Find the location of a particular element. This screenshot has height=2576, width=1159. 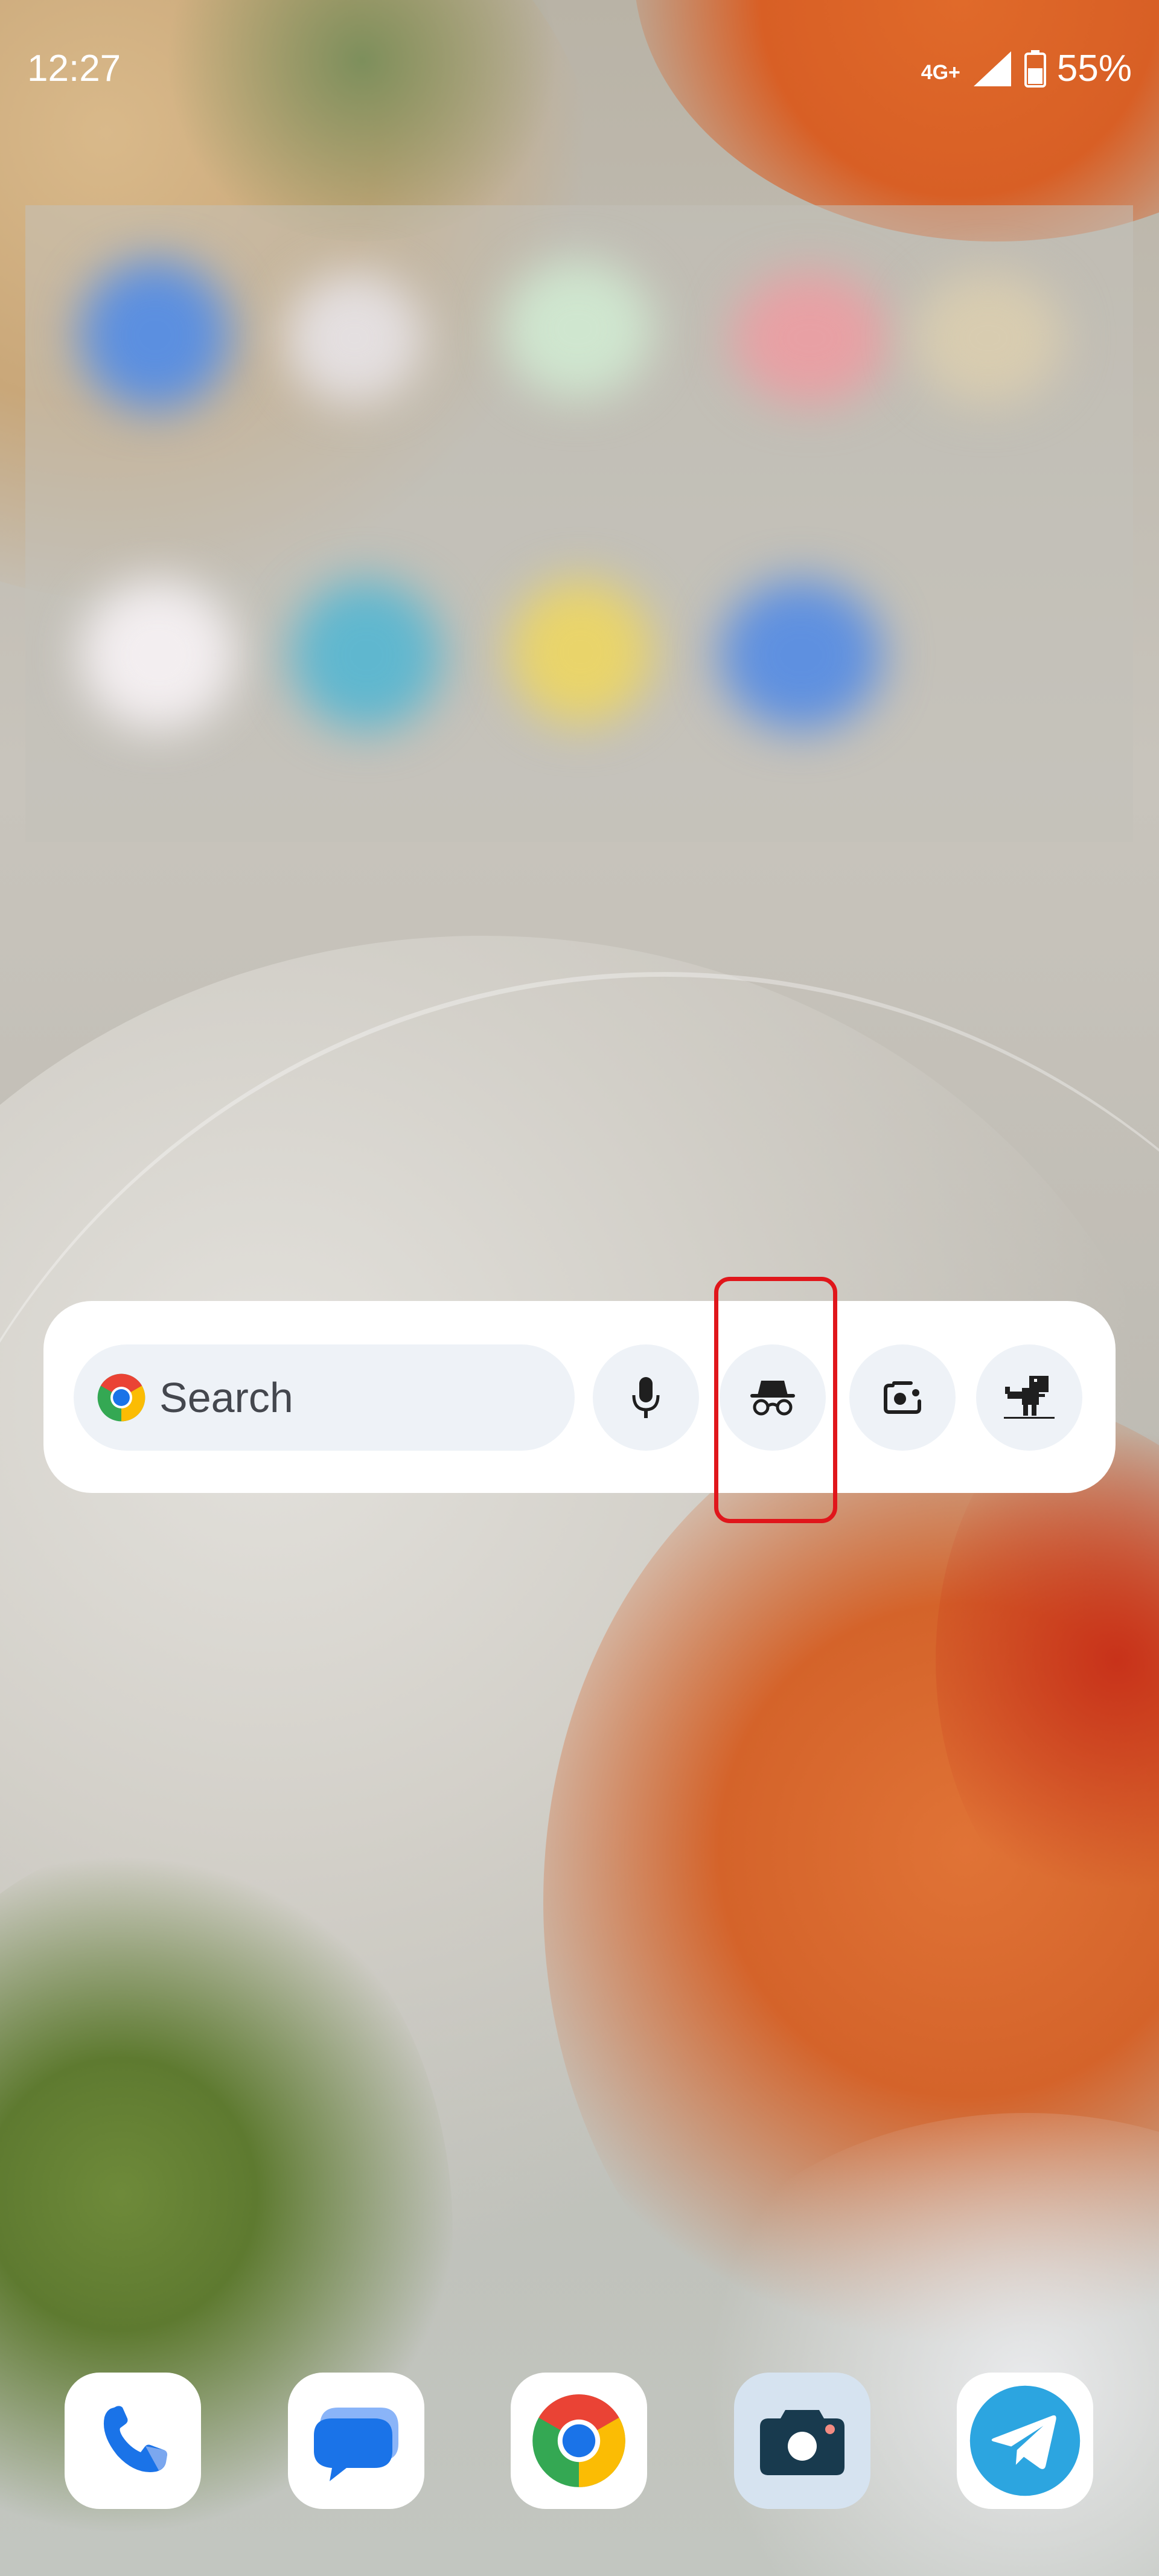

dock-telegram-app is located at coordinates (1025, 2441).